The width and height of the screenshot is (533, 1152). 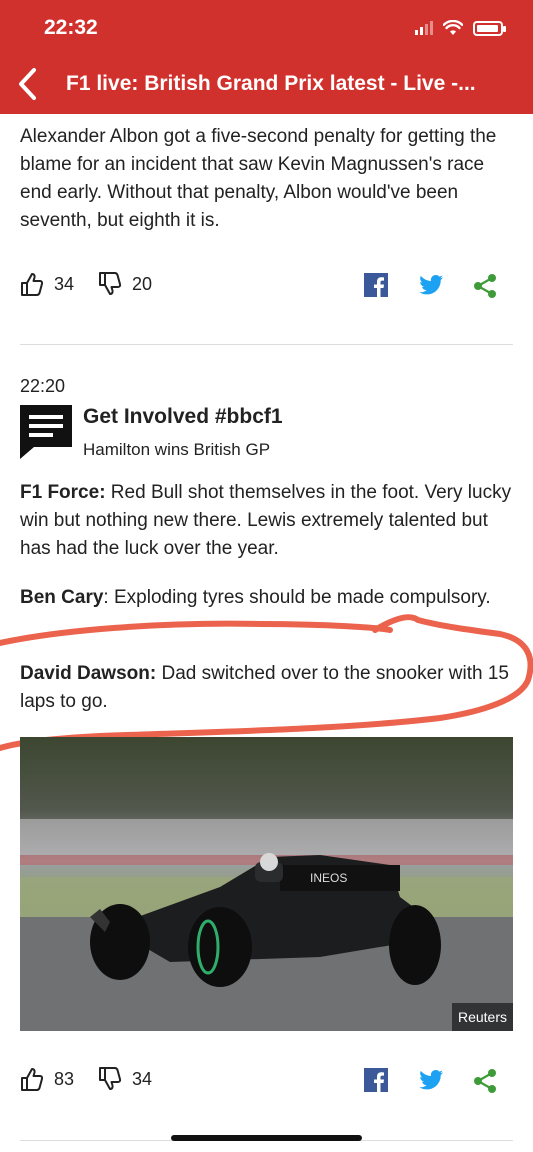 What do you see at coordinates (125, 1079) in the screenshot?
I see `dislike-button: 34` at bounding box center [125, 1079].